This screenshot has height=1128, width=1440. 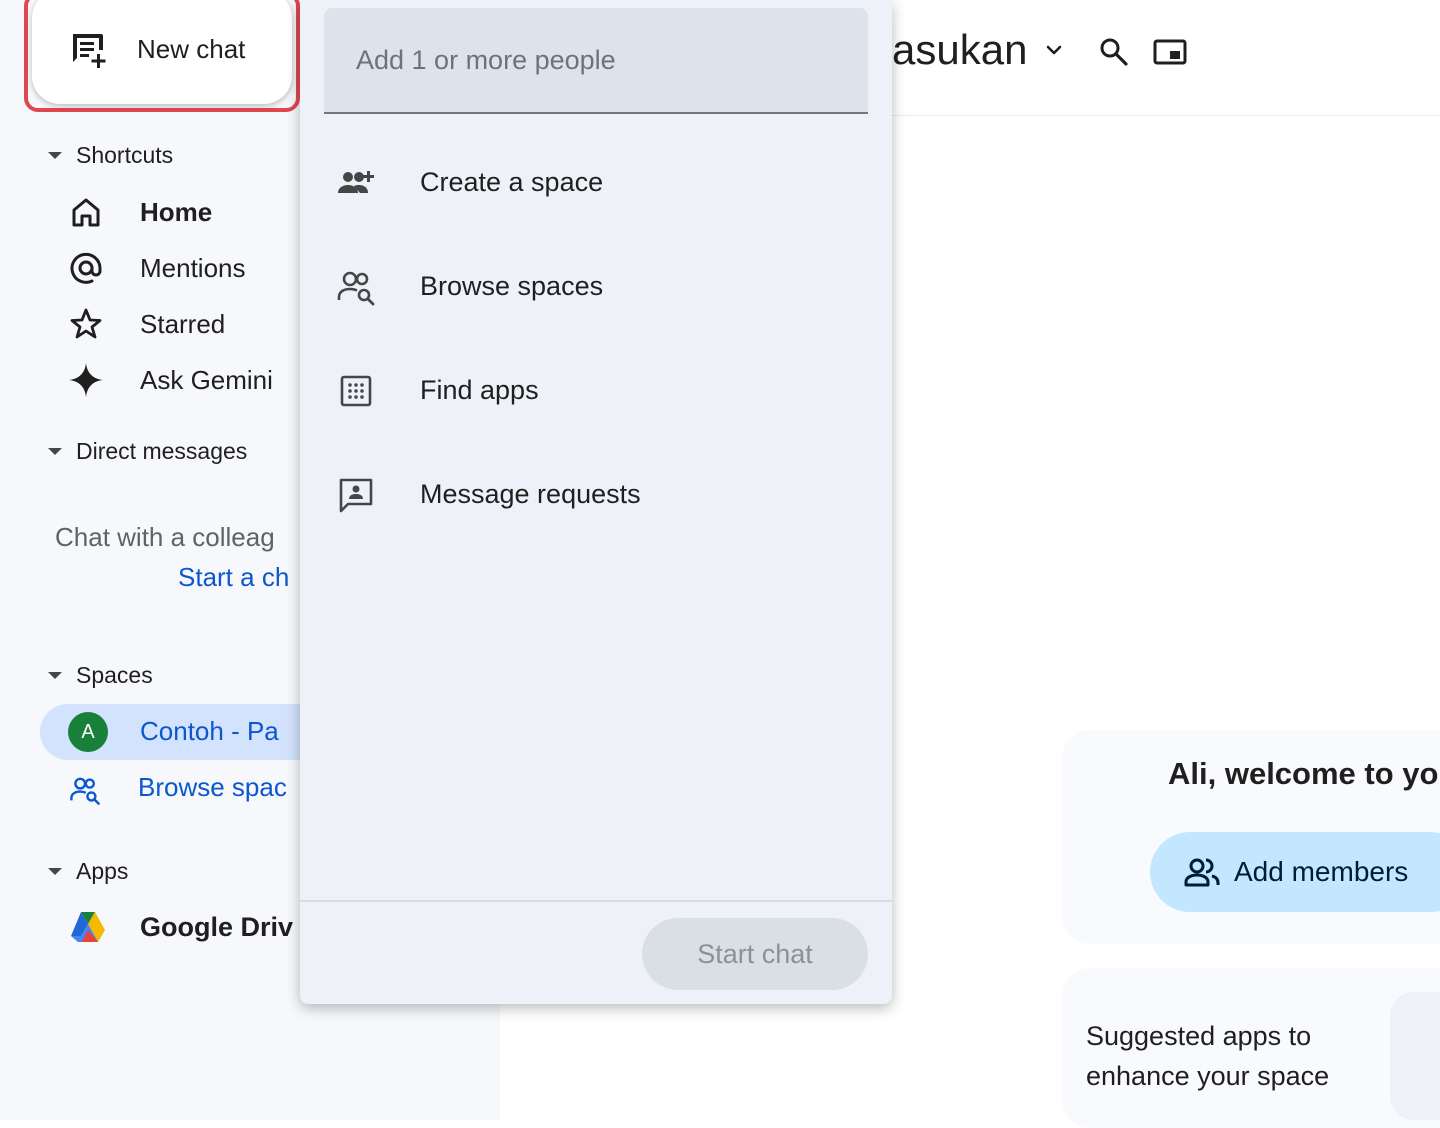 I want to click on apps-header-label: Apps, so click(x=102, y=871).